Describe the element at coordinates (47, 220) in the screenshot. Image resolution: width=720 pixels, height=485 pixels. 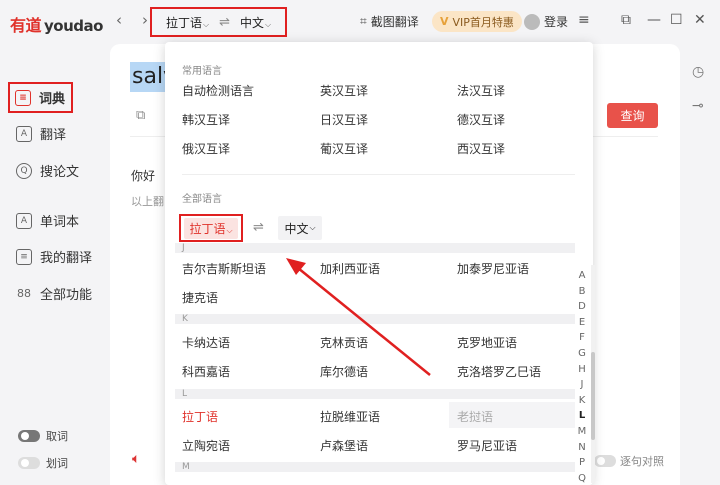
I see `sidebar-item-wordbook: A 单词本` at that location.